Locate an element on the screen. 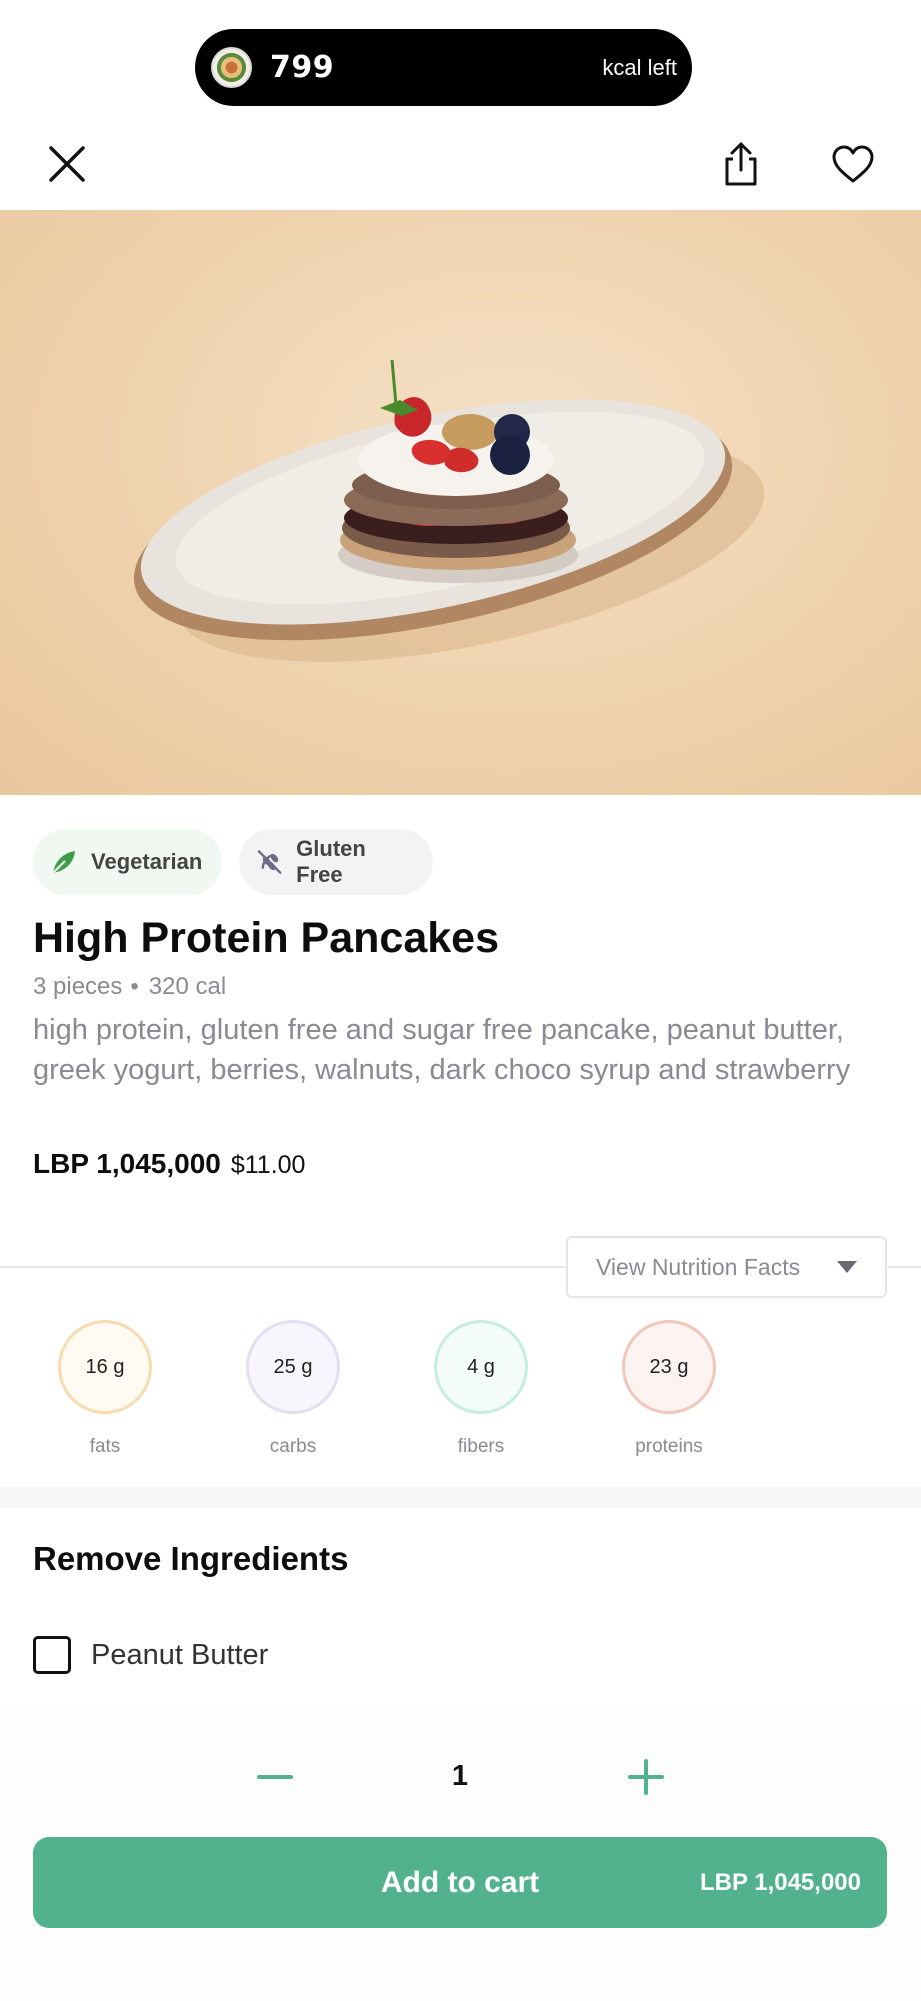 Image resolution: width=921 pixels, height=2001 pixels. ingredient-row: Peanut Butter is located at coordinates (150, 1655).